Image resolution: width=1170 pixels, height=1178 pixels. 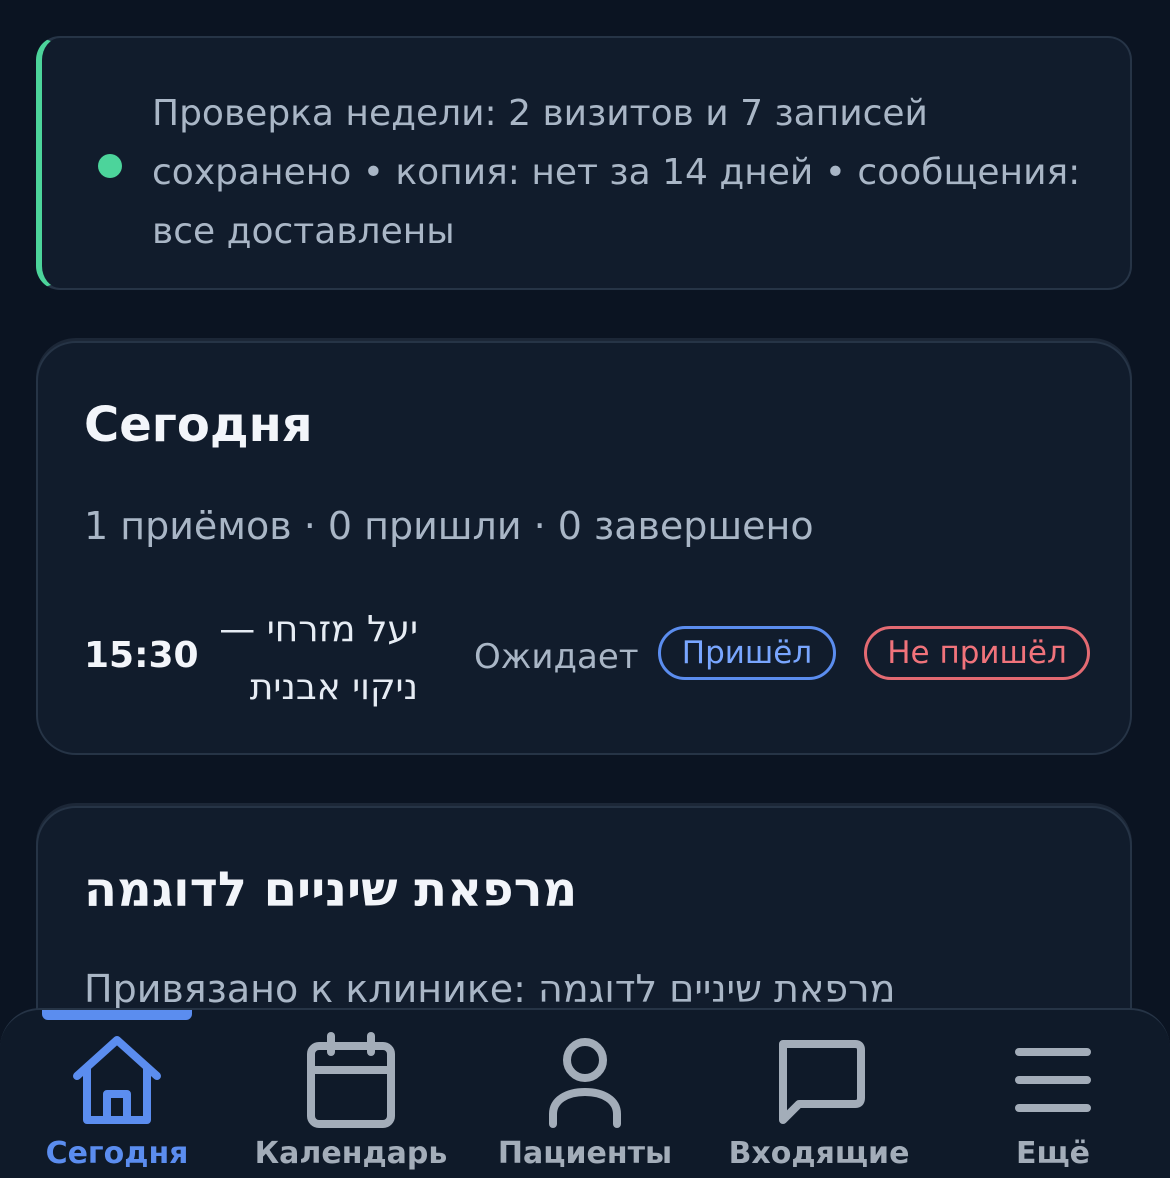 I want to click on mark-came-button: Пришёл, so click(x=747, y=653).